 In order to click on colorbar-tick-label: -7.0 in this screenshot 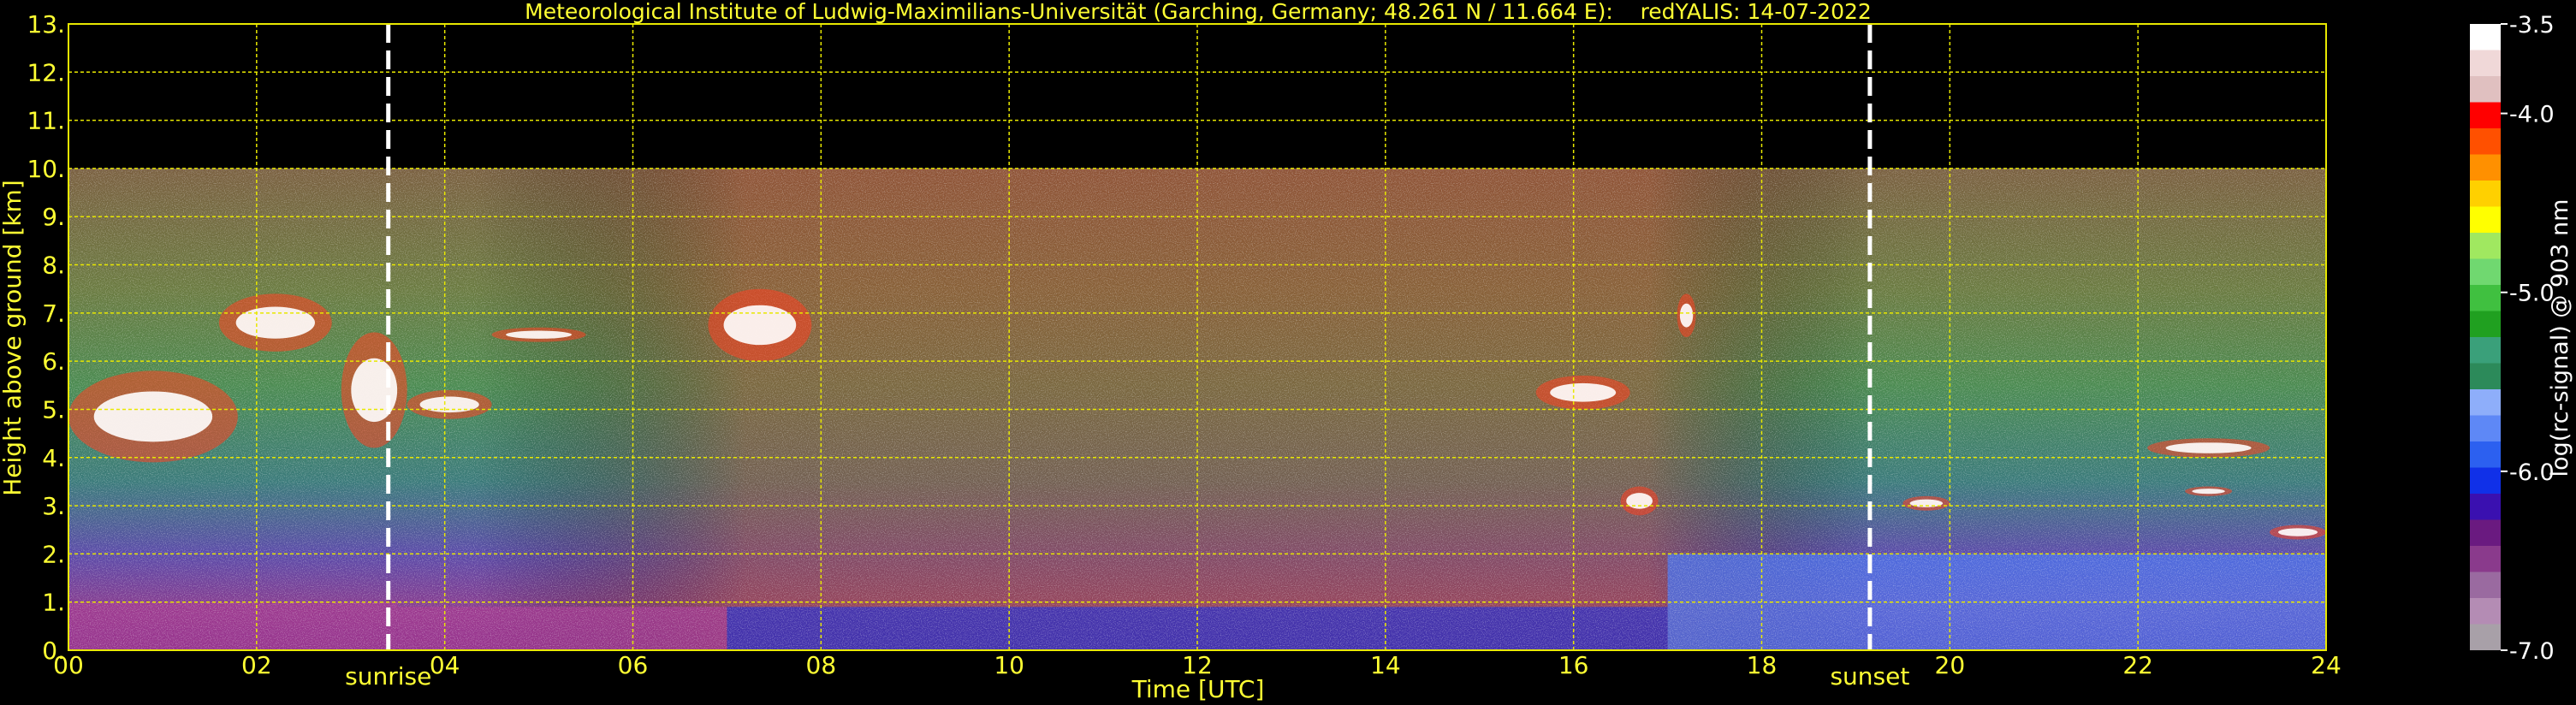, I will do `click(2532, 651)`.